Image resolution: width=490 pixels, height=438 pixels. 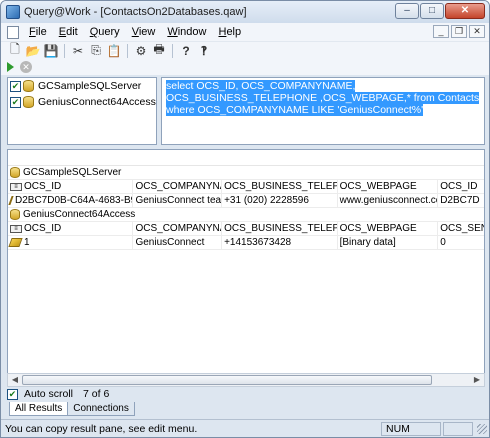 What do you see at coordinates (246, 215) in the screenshot?
I see `result-group-title: GeniusConnect64Access` at bounding box center [246, 215].